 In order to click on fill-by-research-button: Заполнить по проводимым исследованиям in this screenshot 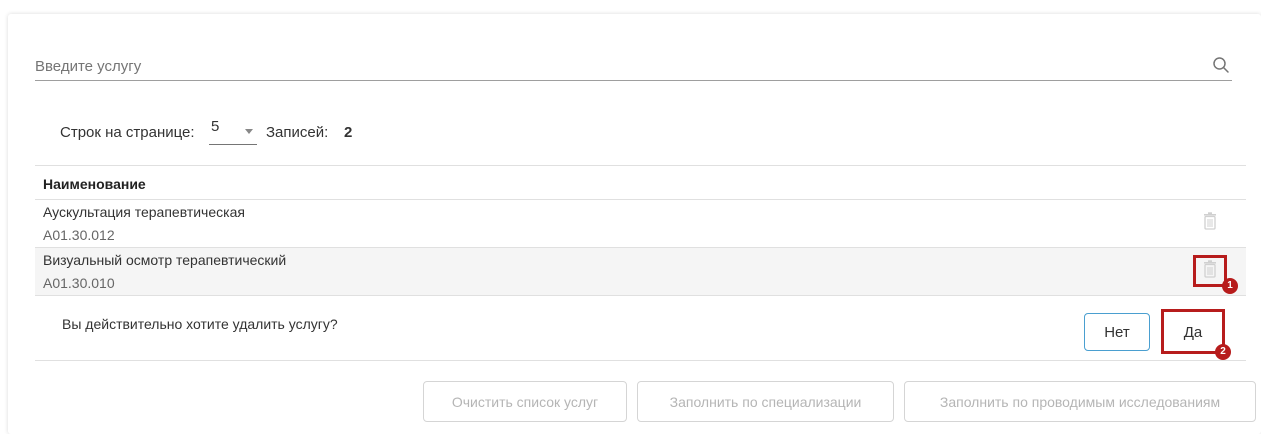, I will do `click(1080, 401)`.